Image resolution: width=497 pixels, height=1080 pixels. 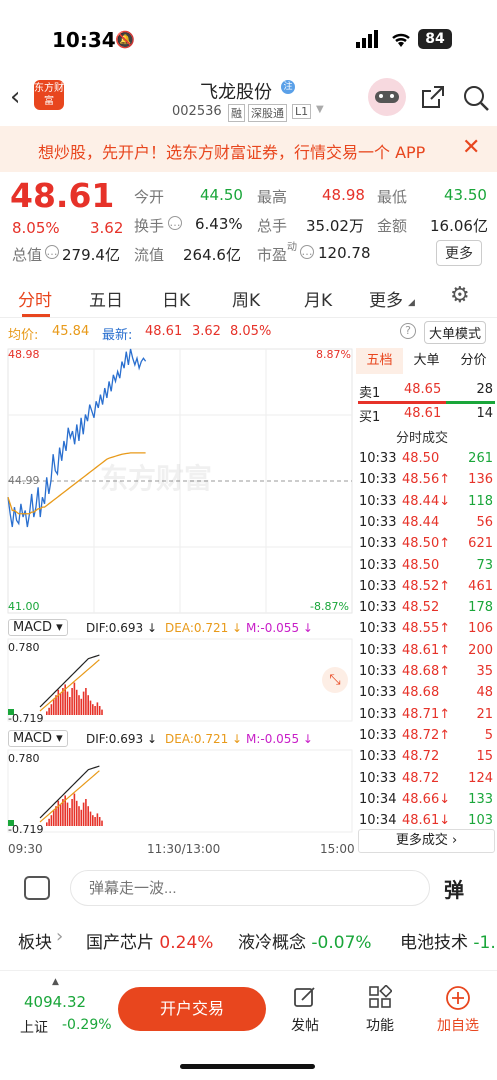 I want to click on float-label: 流值, so click(x=149, y=255).